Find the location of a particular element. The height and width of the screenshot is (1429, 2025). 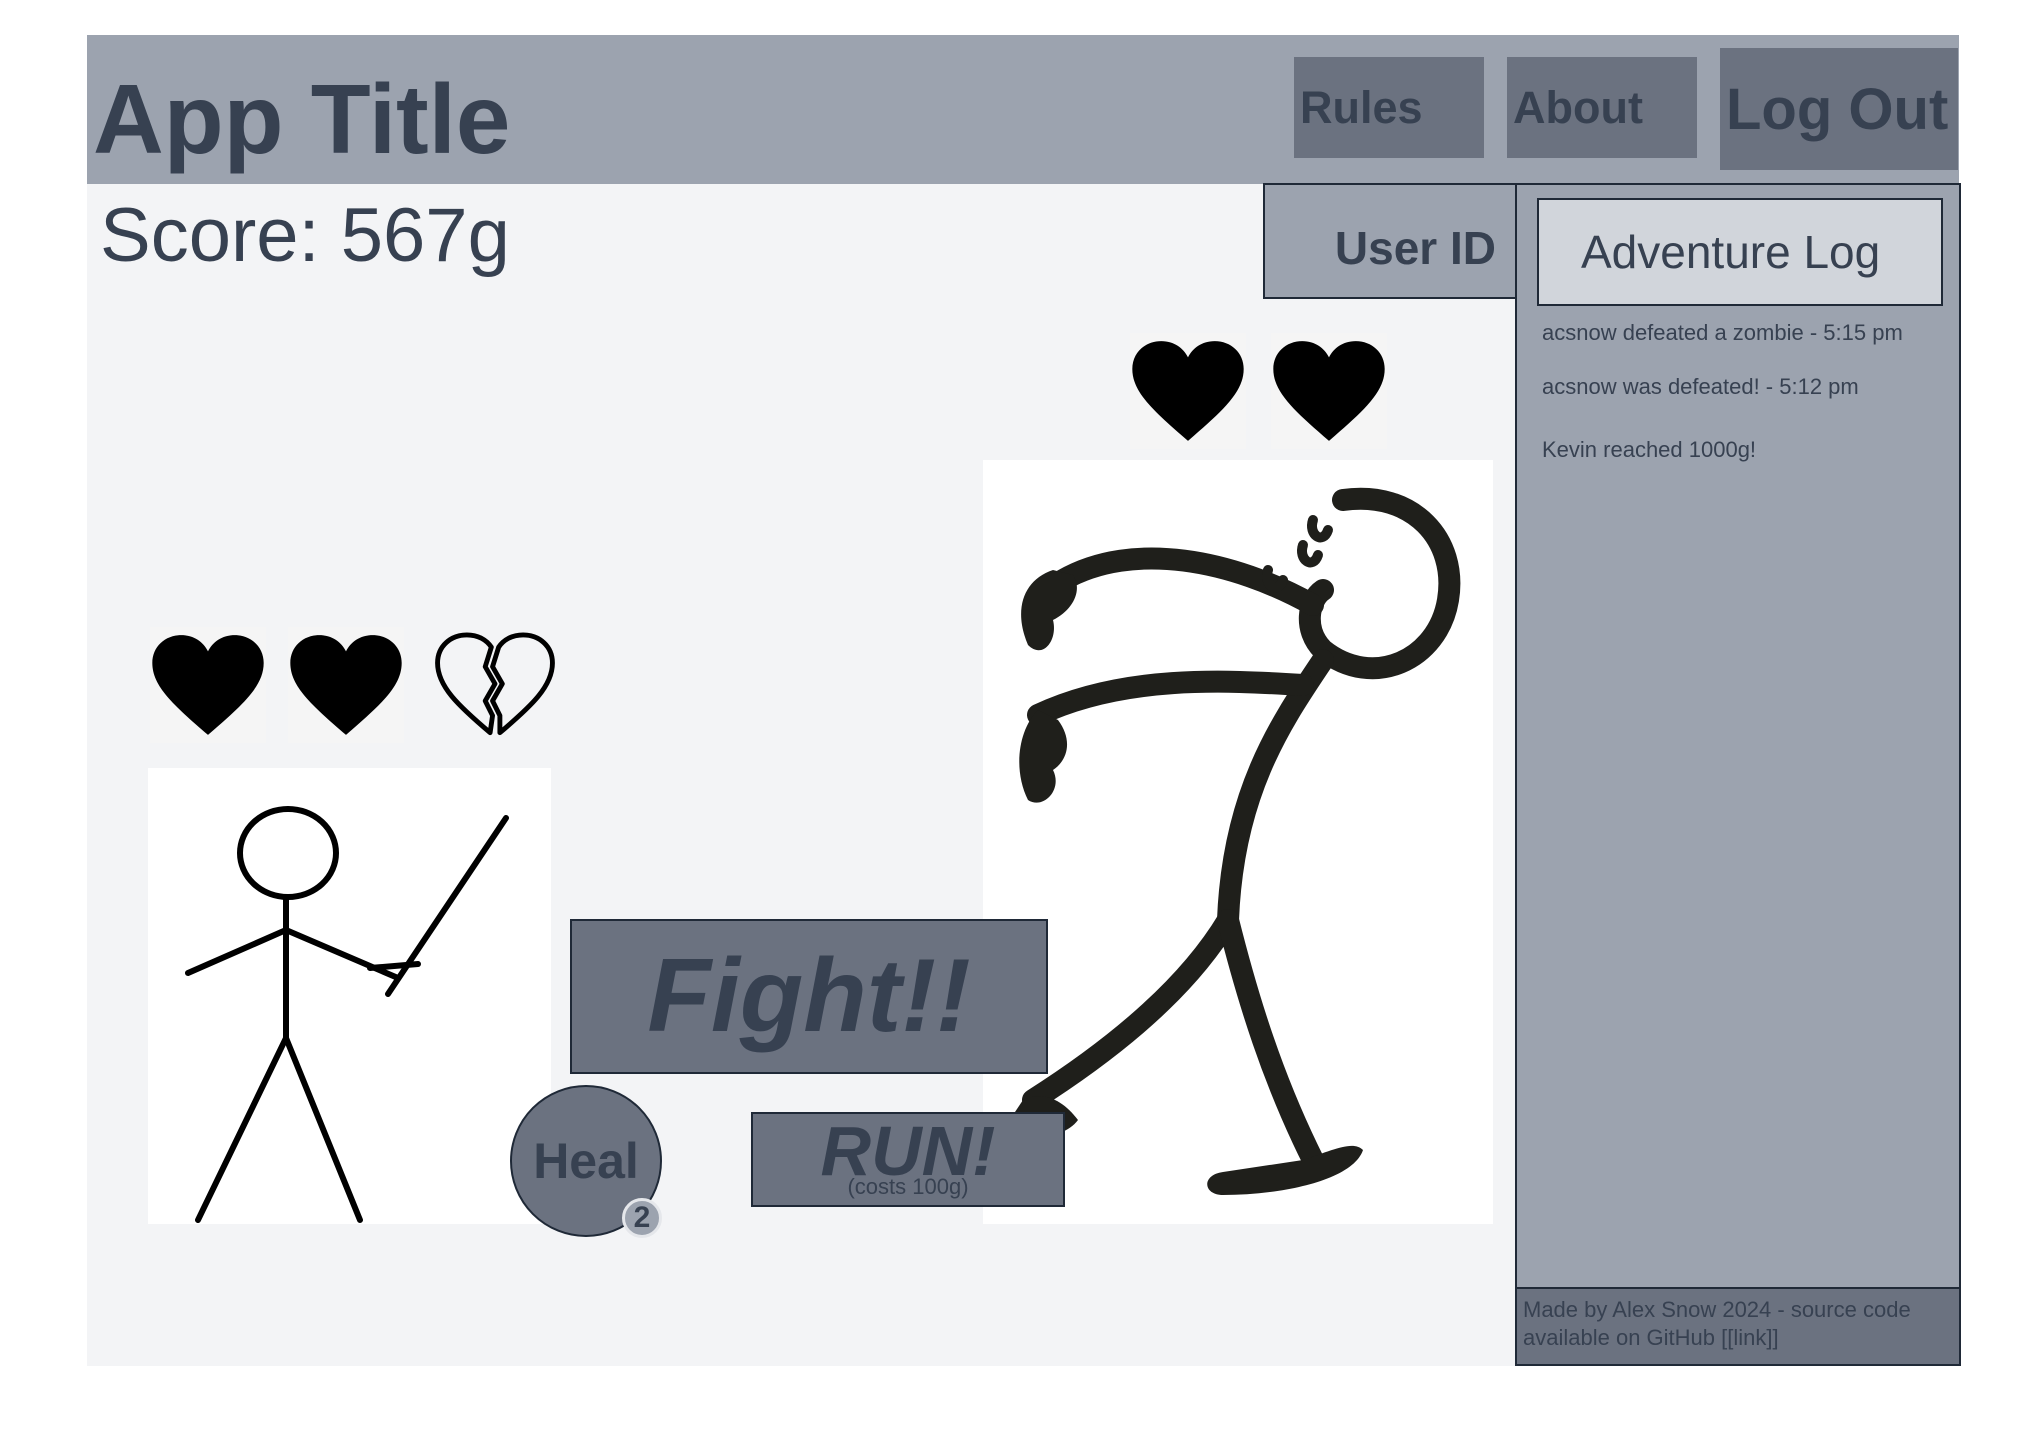

heal-count-badge: 2 is located at coordinates (642, 1218).